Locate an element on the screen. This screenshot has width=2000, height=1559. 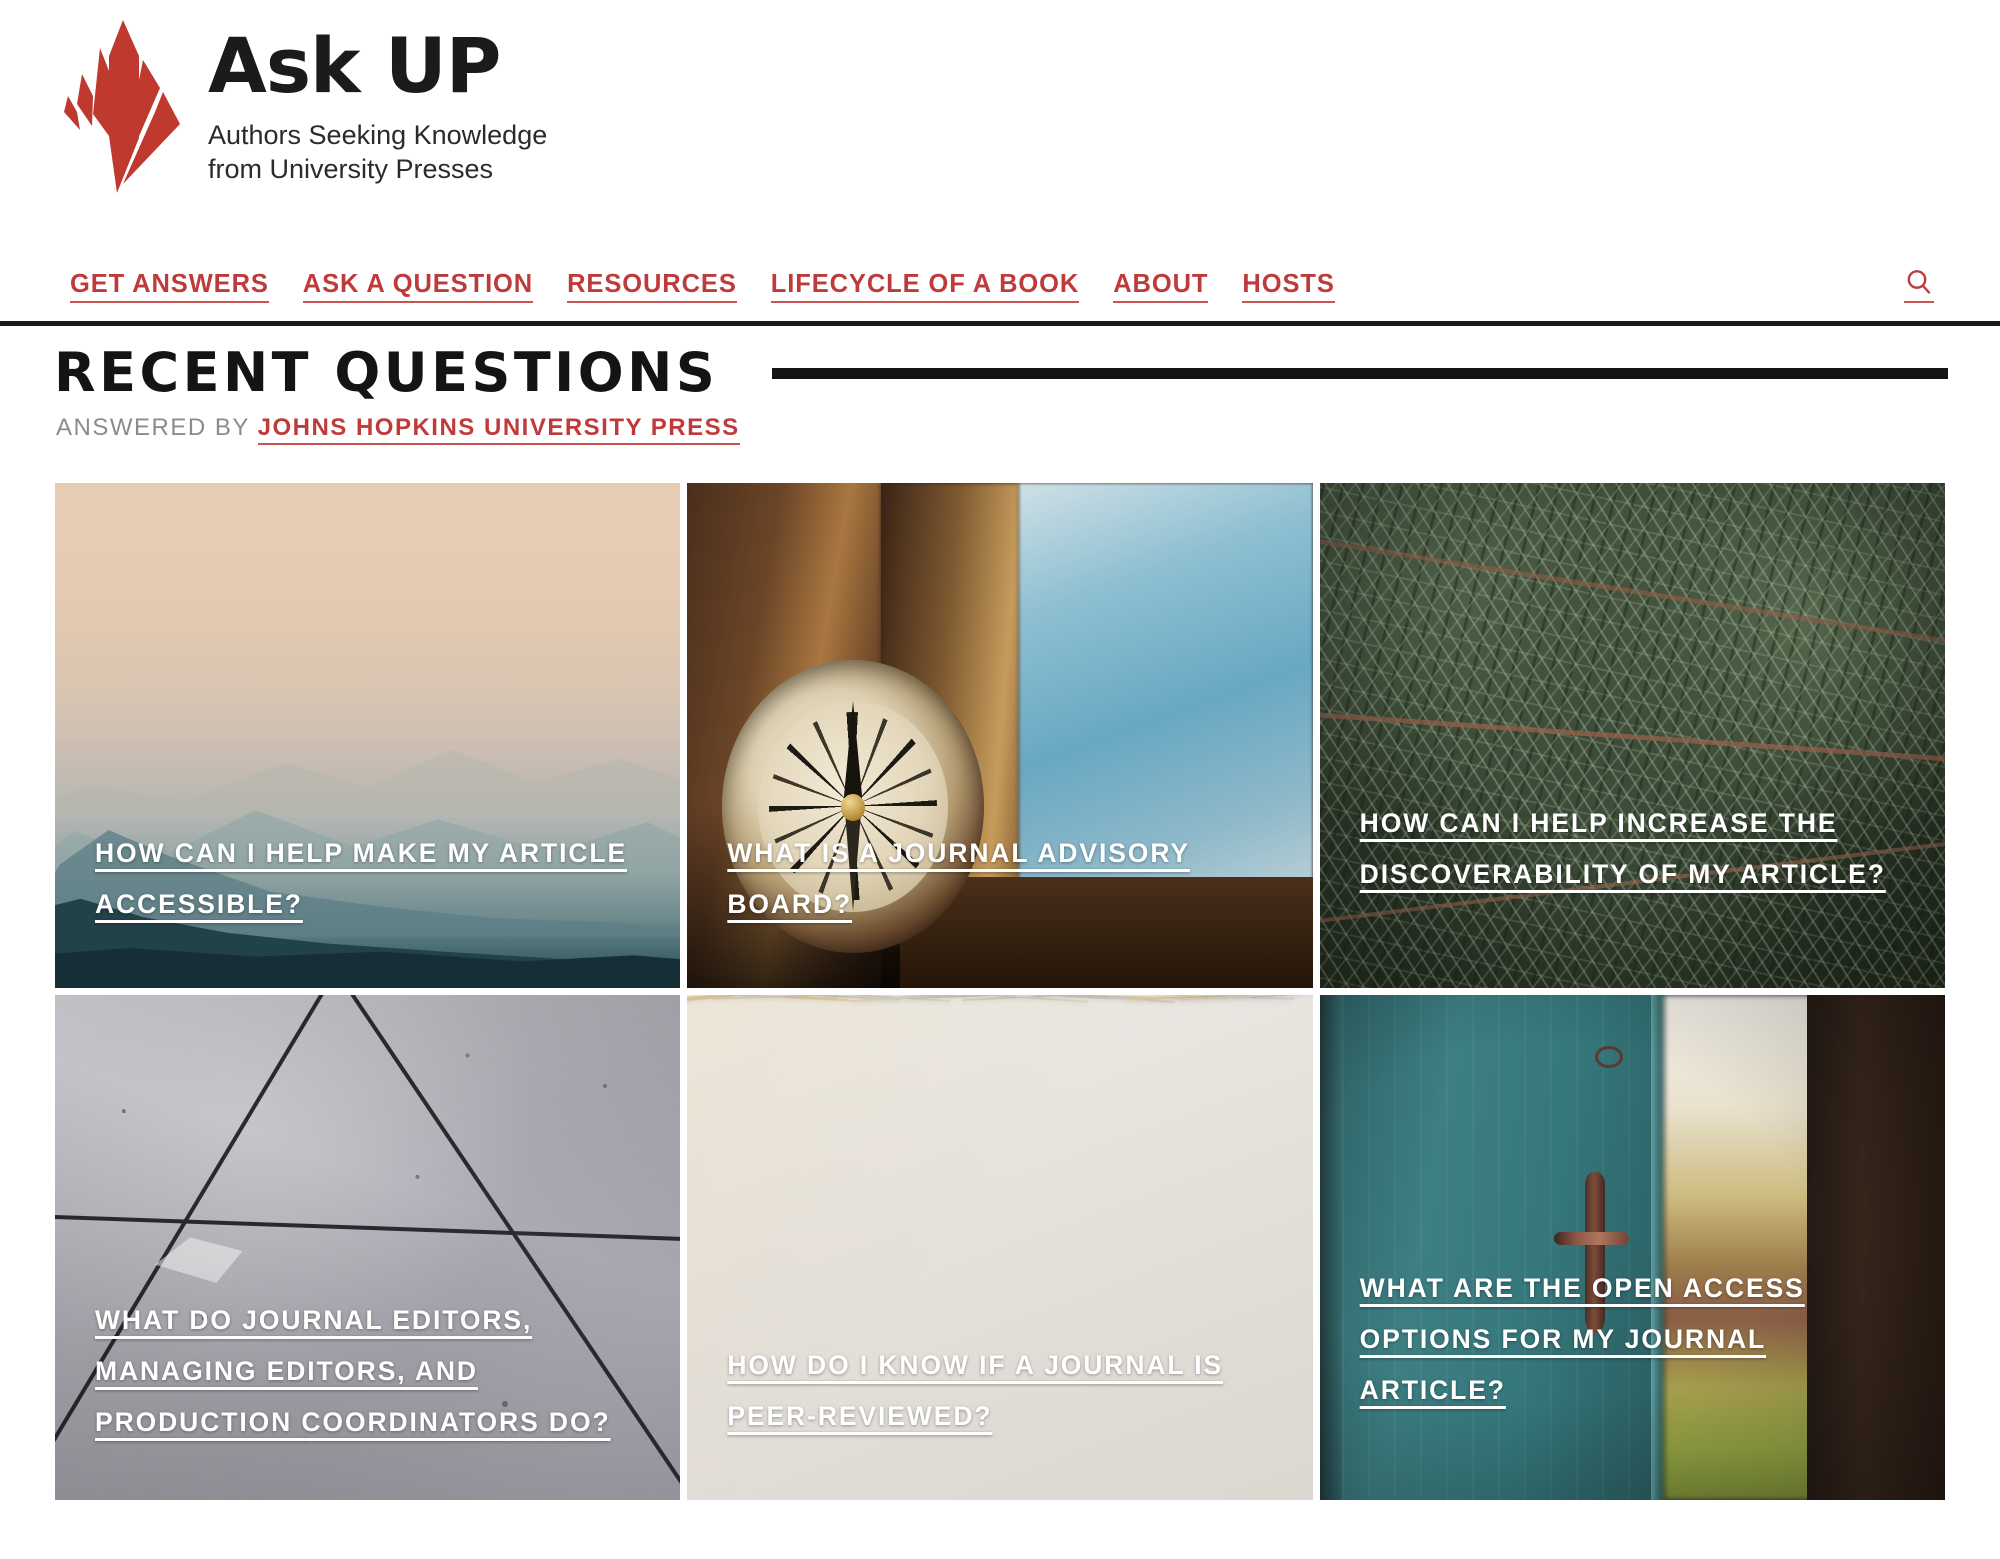
nav-item: ABOUT is located at coordinates (1161, 286).